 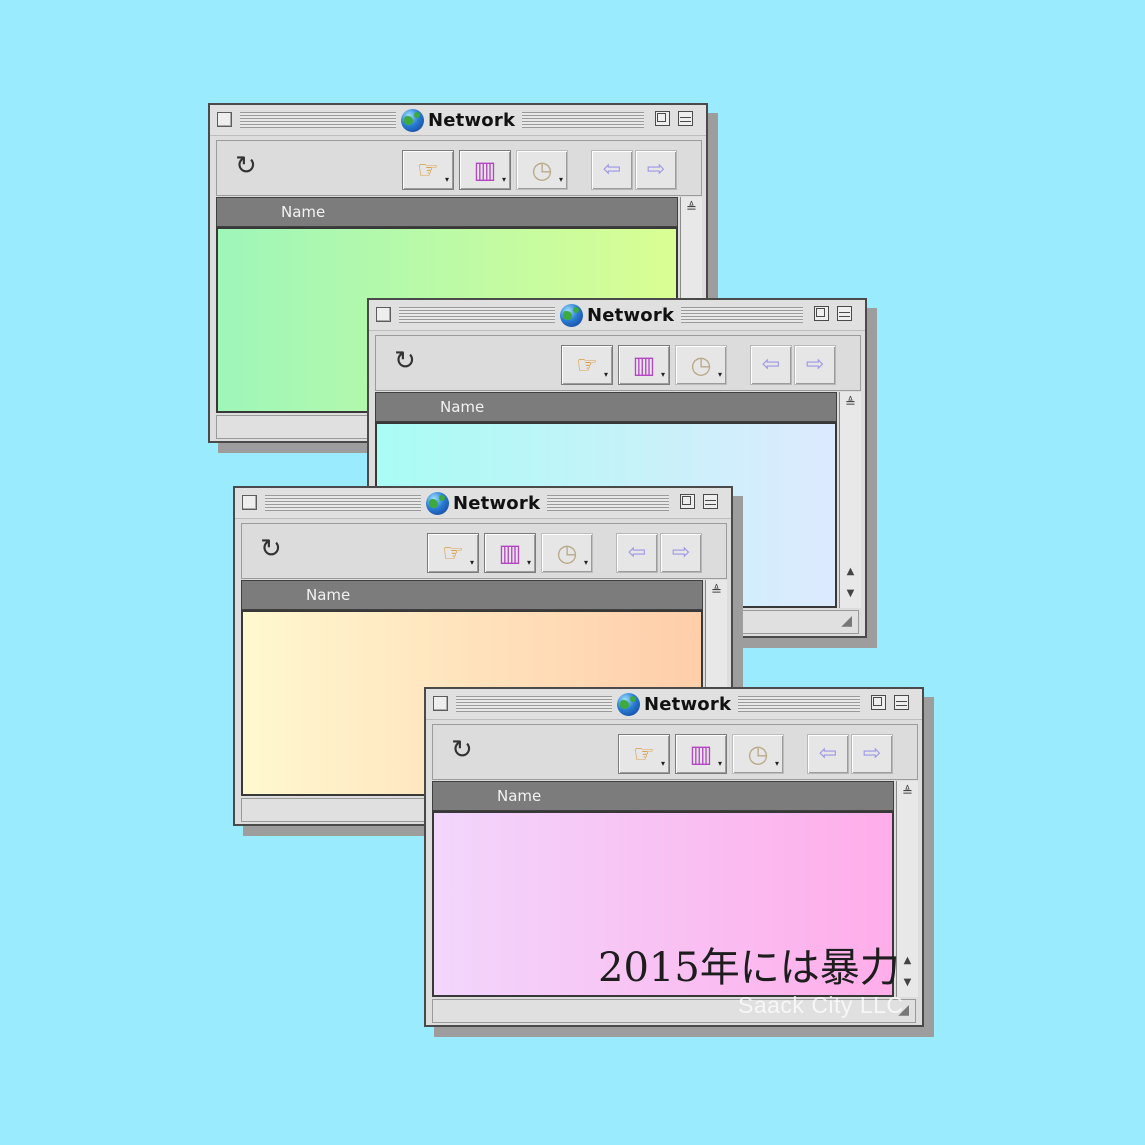 What do you see at coordinates (749, 968) in the screenshot?
I see `japanese-caption: 2015年には暴力` at bounding box center [749, 968].